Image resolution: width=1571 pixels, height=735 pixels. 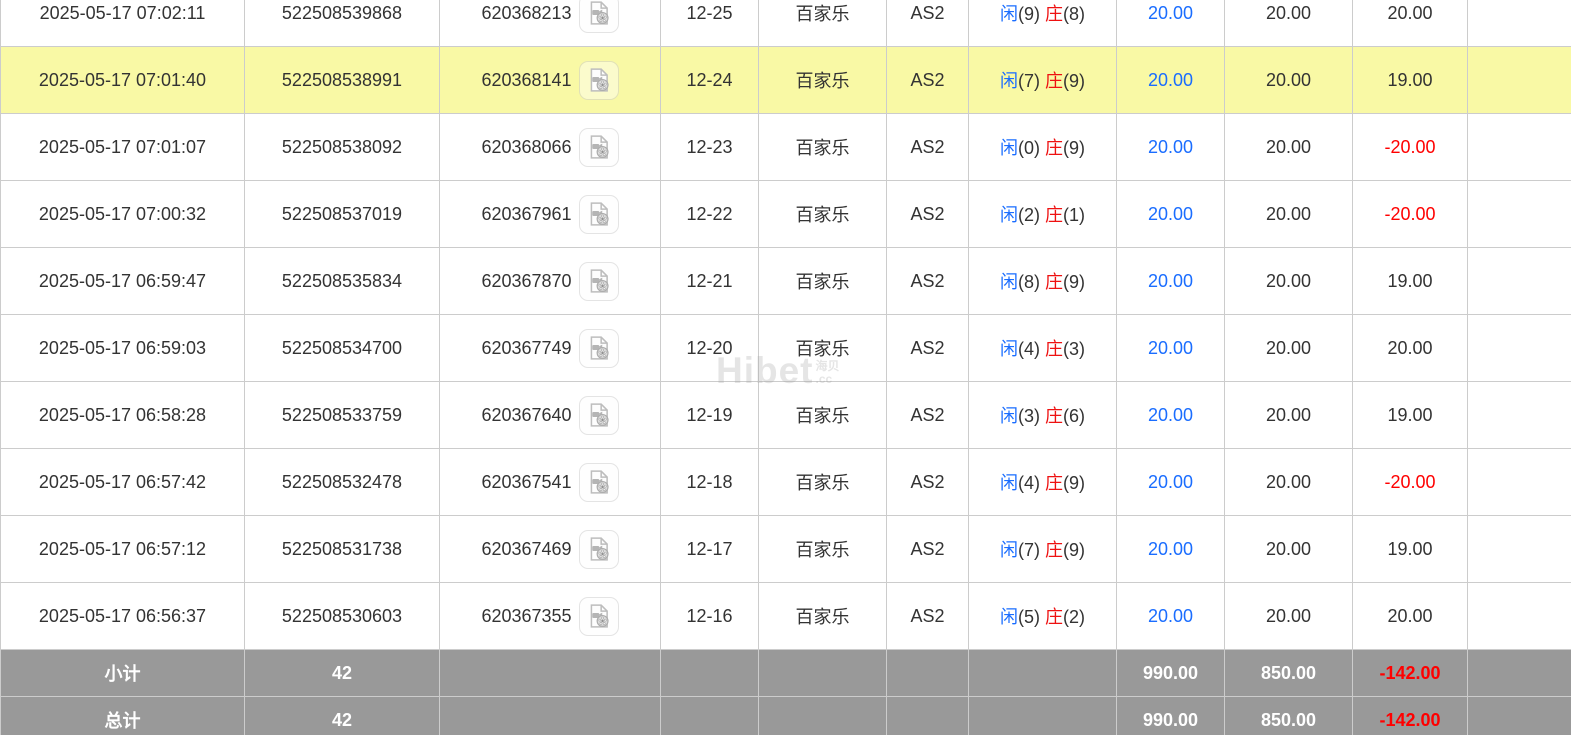 What do you see at coordinates (122, 616) in the screenshot?
I see `cell-bet-time: 2025-05-17 06:56:37` at bounding box center [122, 616].